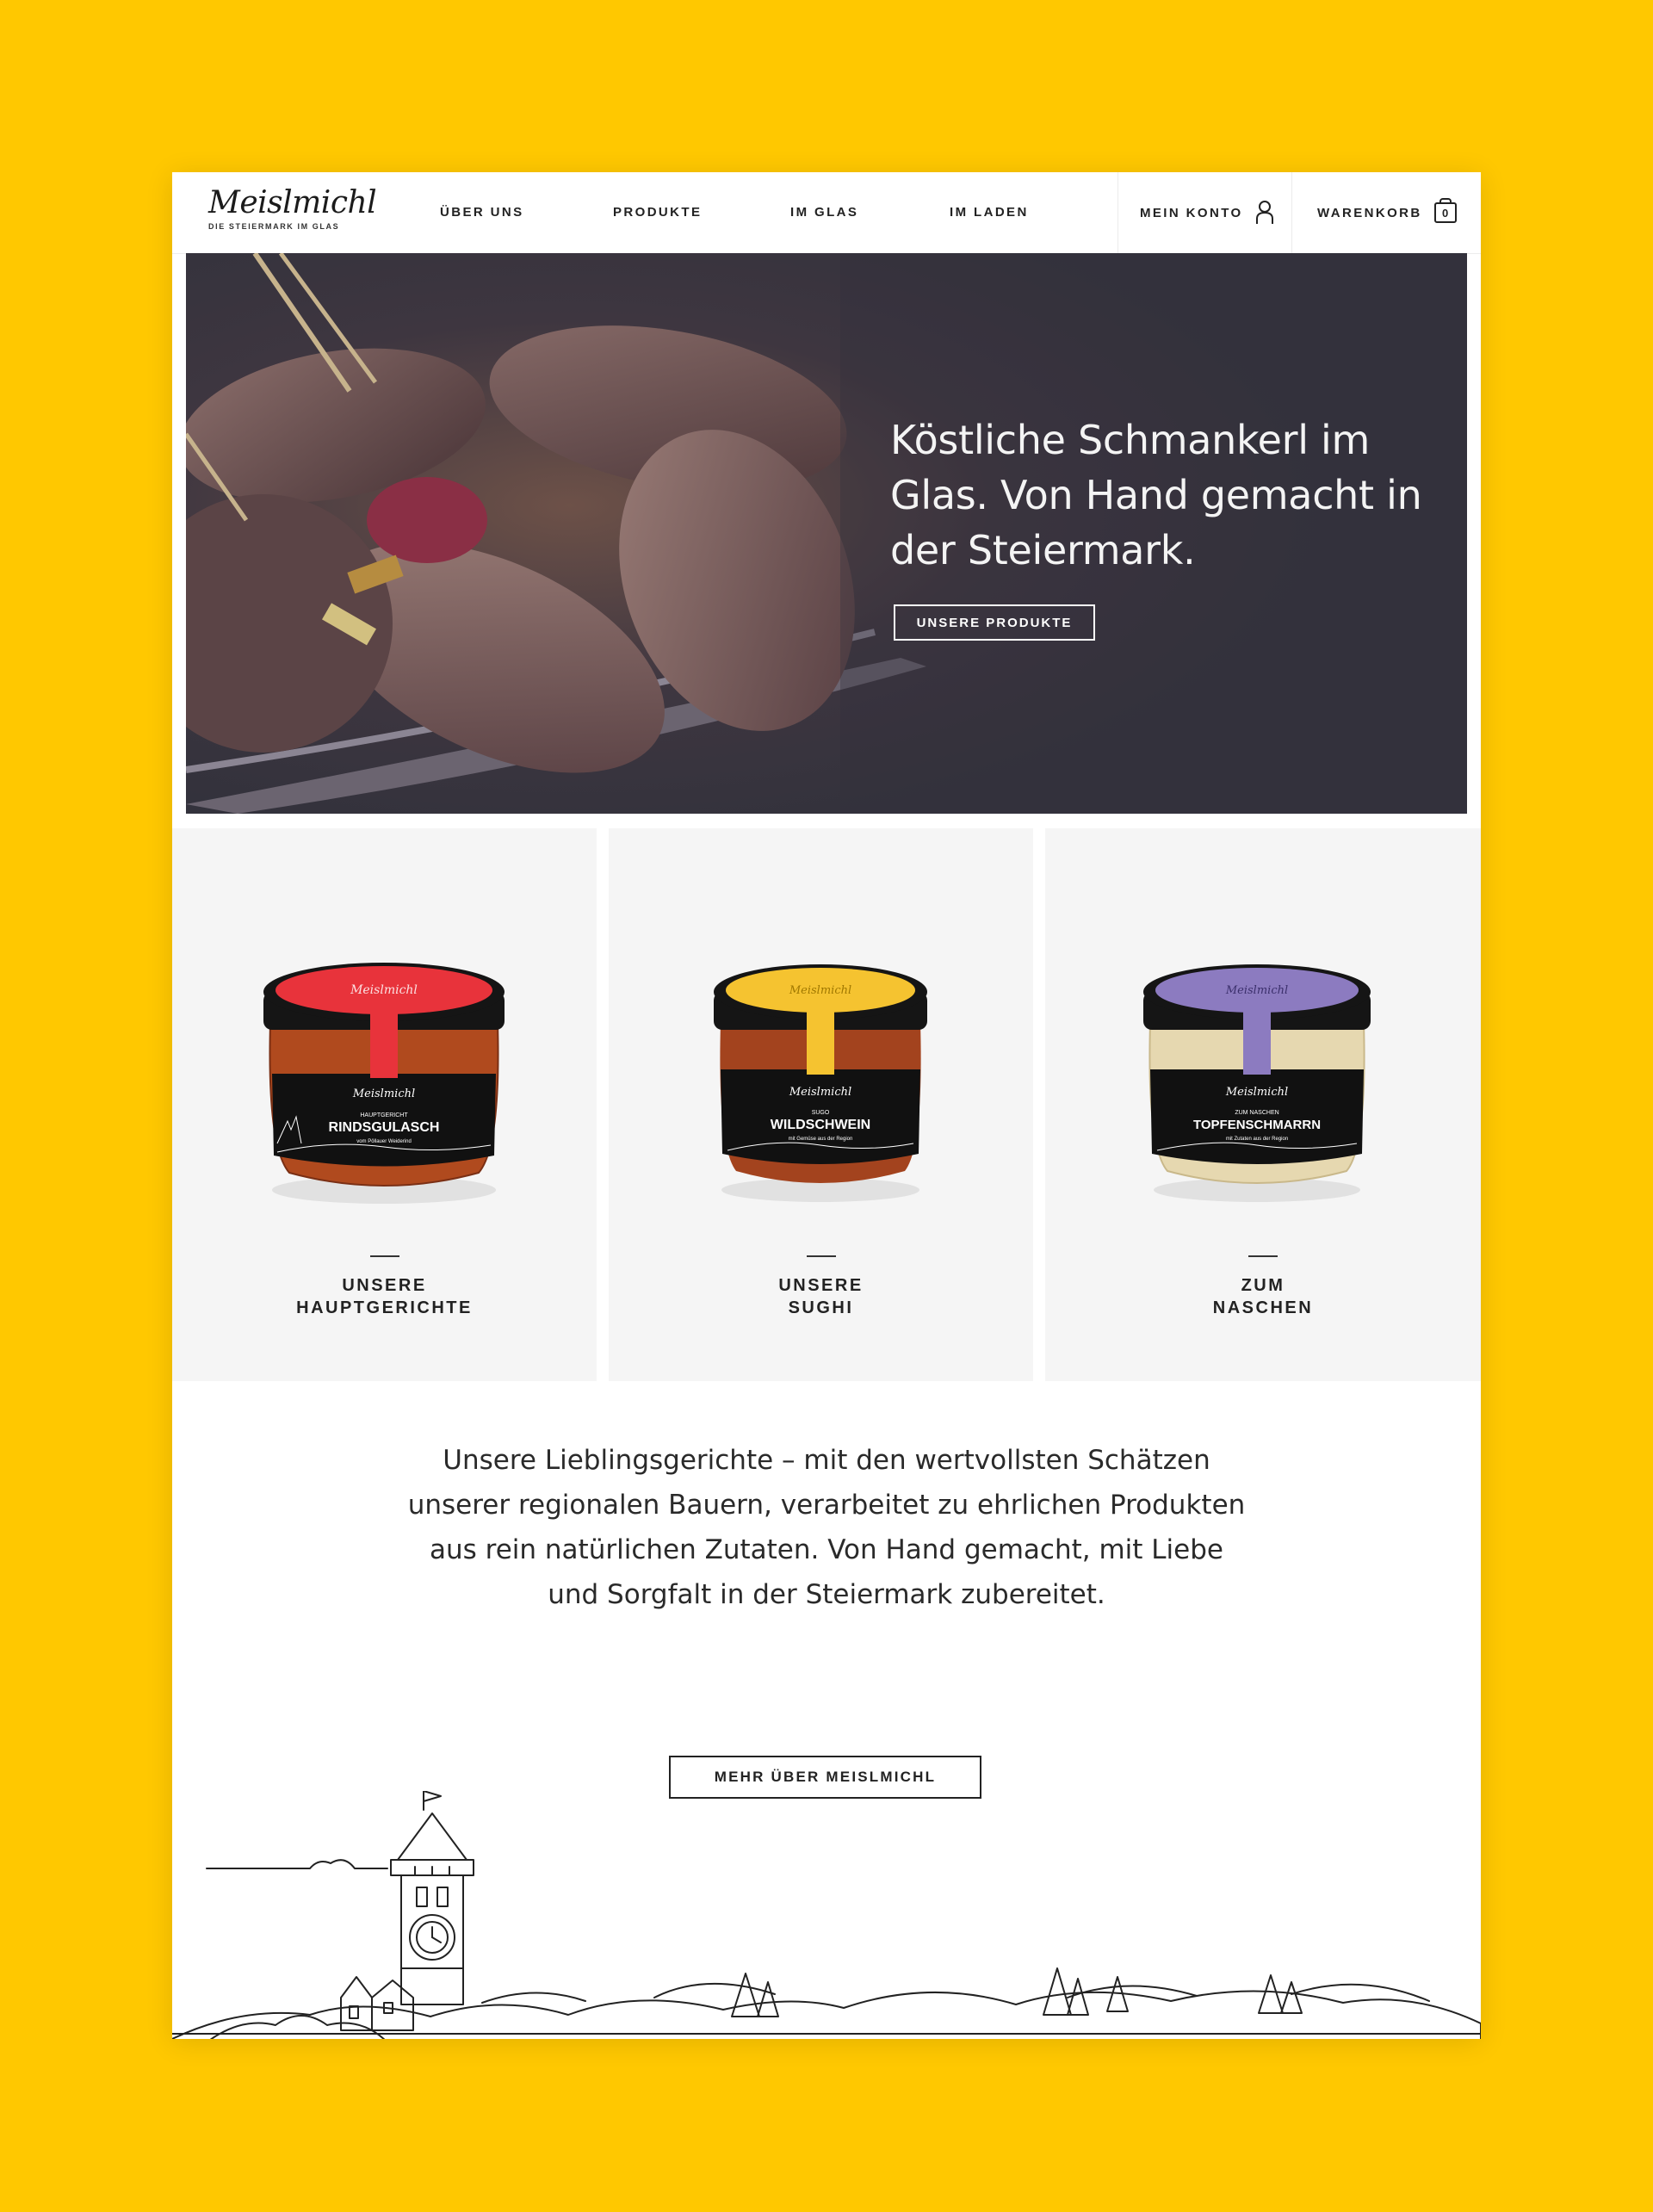 This screenshot has height=2212, width=1653. Describe the element at coordinates (826, 1915) in the screenshot. I see `landscape-illustration` at that location.